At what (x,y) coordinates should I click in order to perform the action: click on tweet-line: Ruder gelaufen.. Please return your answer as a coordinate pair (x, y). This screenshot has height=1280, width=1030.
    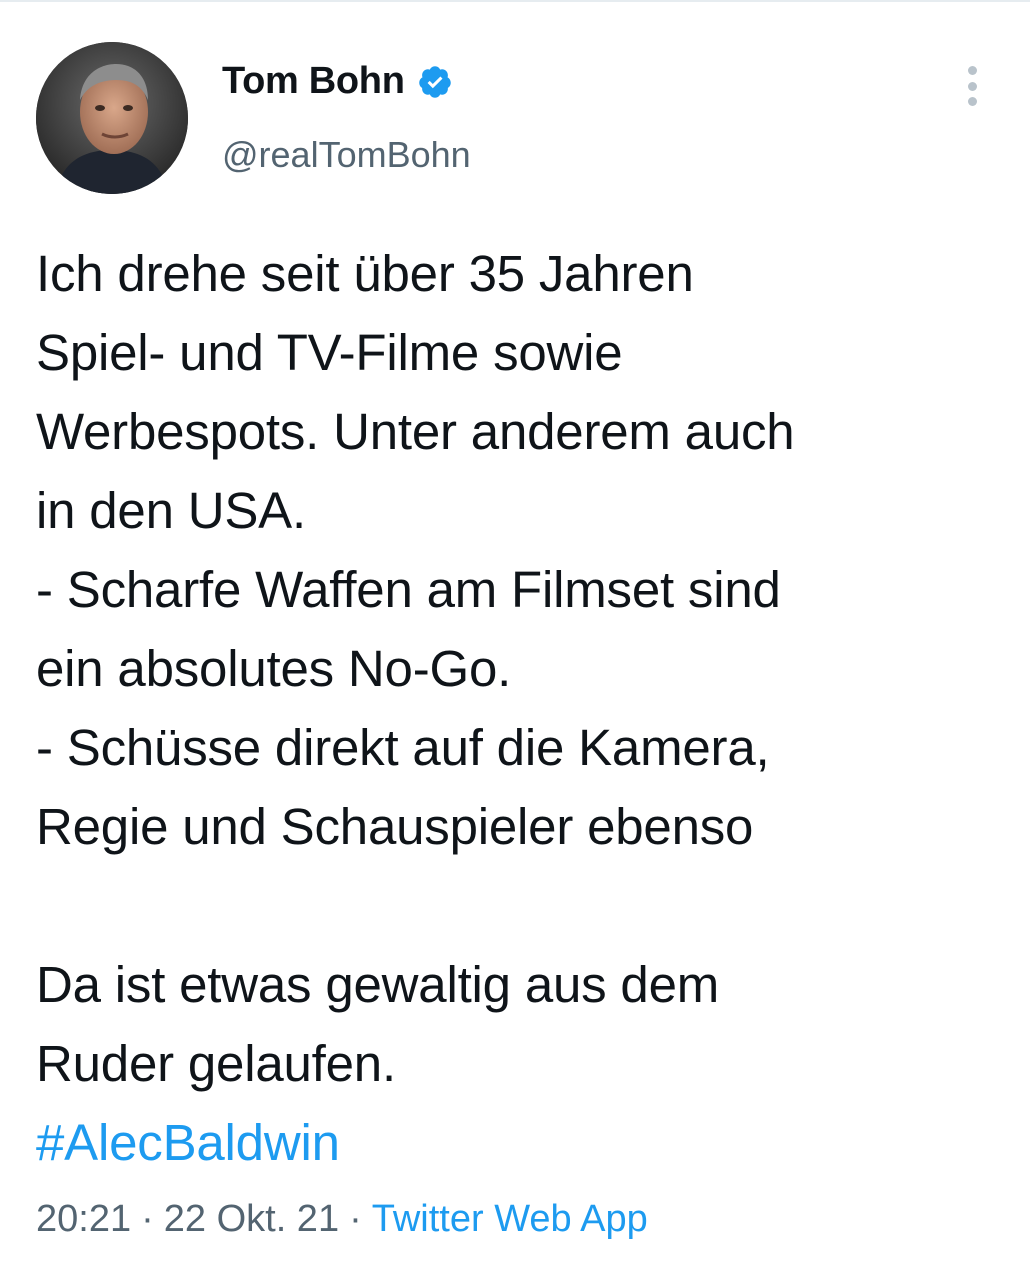
    Looking at the image, I should click on (216, 1063).